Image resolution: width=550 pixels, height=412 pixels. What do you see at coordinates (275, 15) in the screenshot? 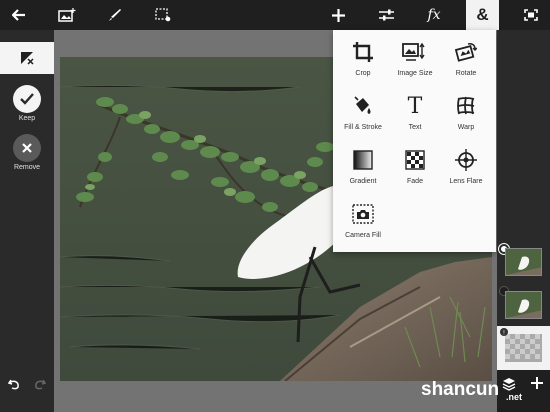
I see `top-toolbar: fx &` at bounding box center [275, 15].